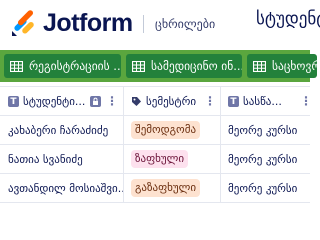 The width and height of the screenshot is (320, 240). I want to click on cell-semester: ზაფხული, so click(176, 159).